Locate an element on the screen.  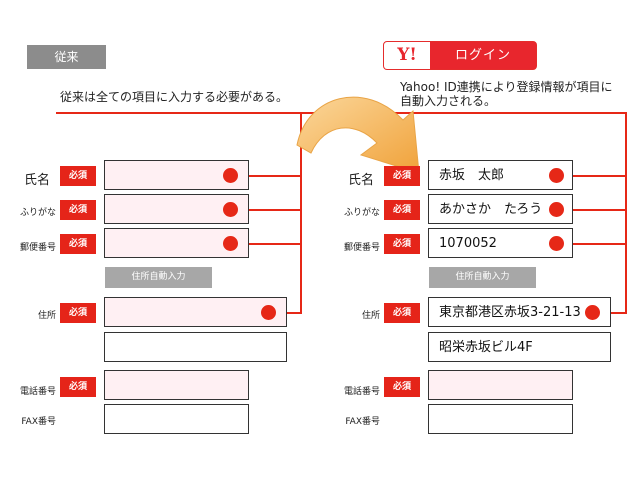
connector-line-right-vertical is located at coordinates (626, 213).